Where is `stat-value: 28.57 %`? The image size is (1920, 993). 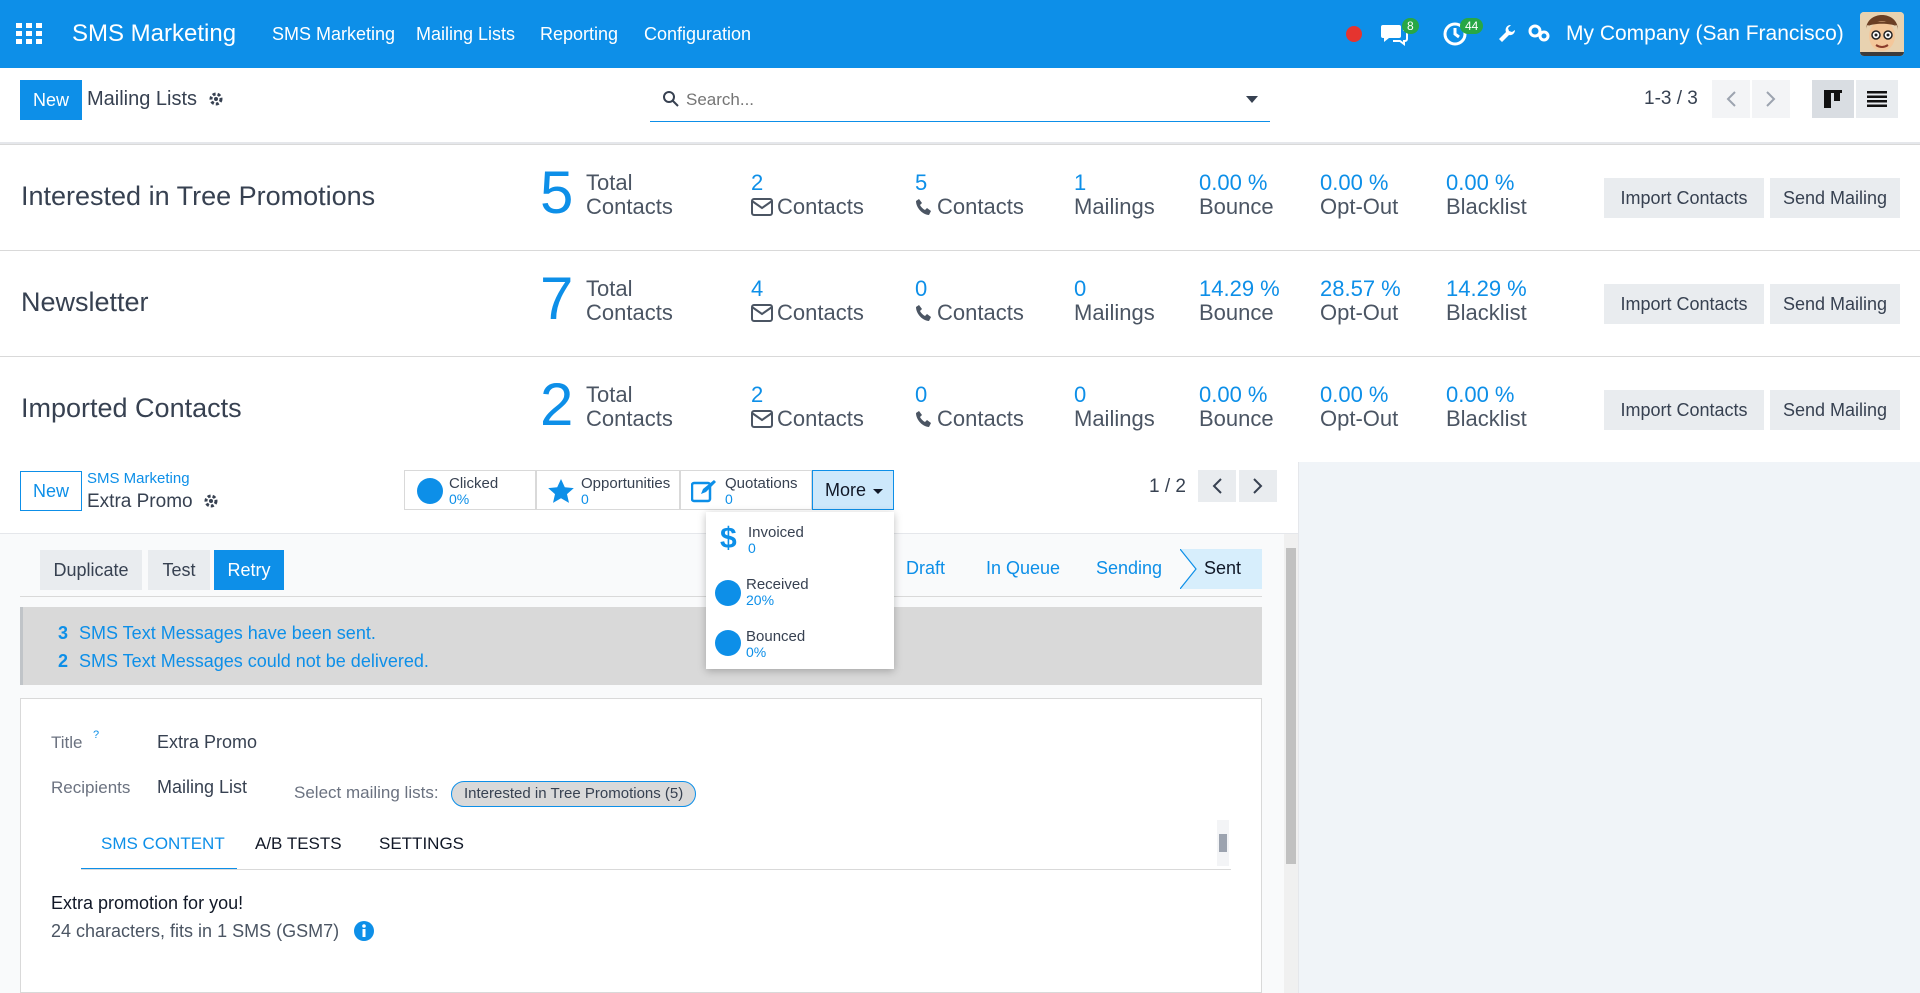
stat-value: 28.57 % is located at coordinates (1360, 288).